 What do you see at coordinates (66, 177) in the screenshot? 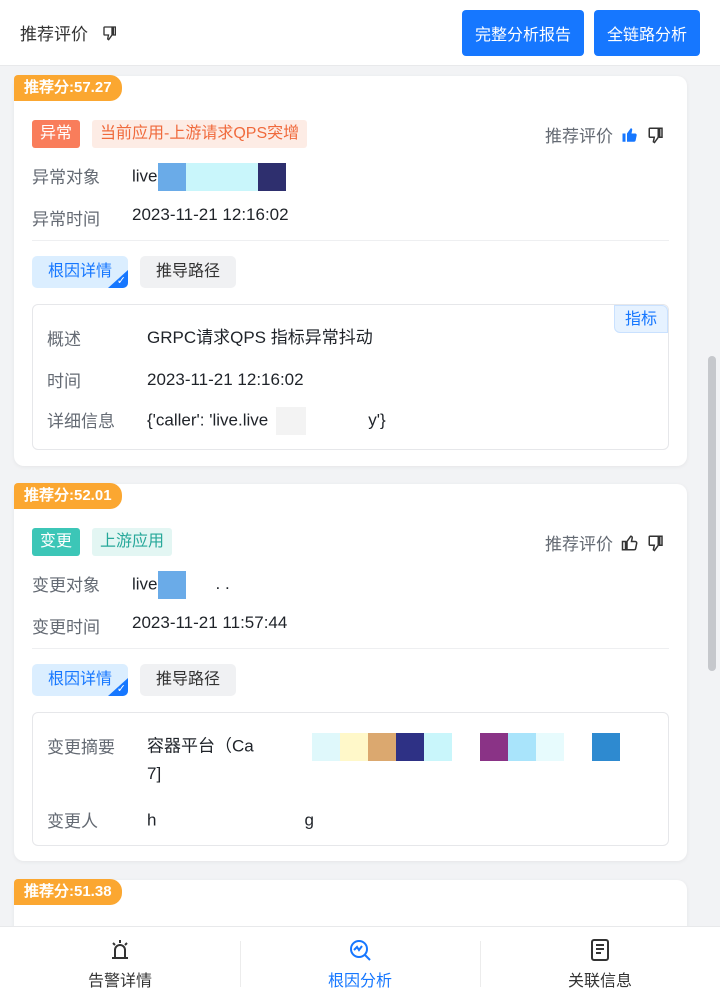
I see `object-label: 异常对象` at bounding box center [66, 177].